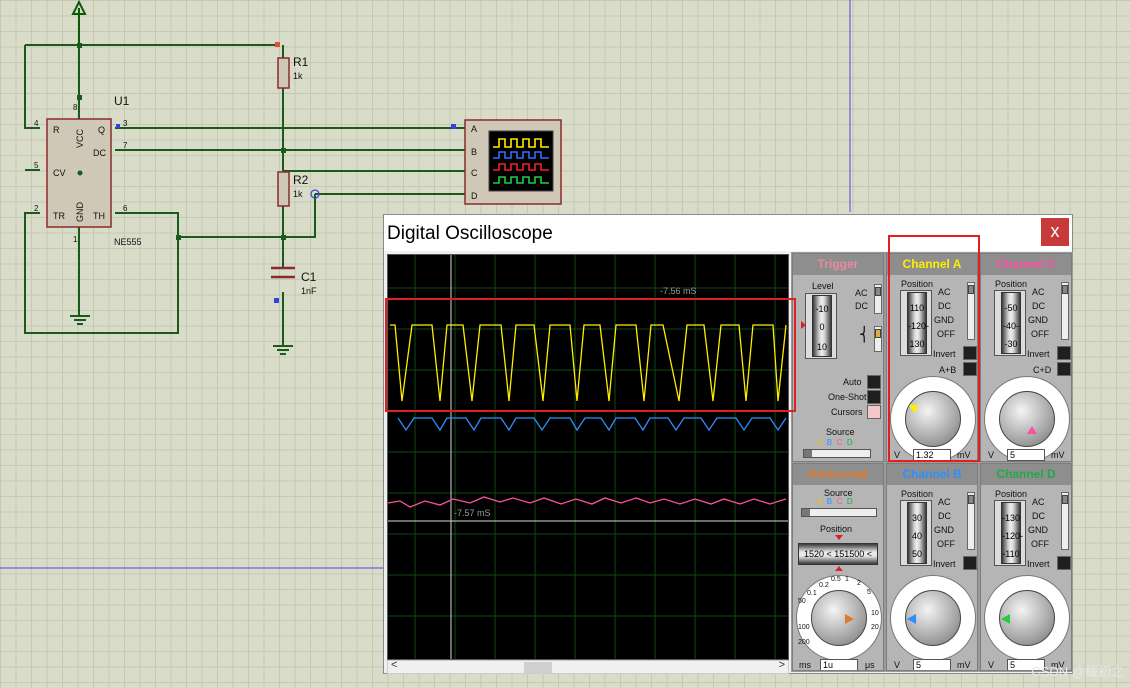 The height and width of the screenshot is (688, 1130). I want to click on channel-c-title: Channel C, so click(1026, 264).